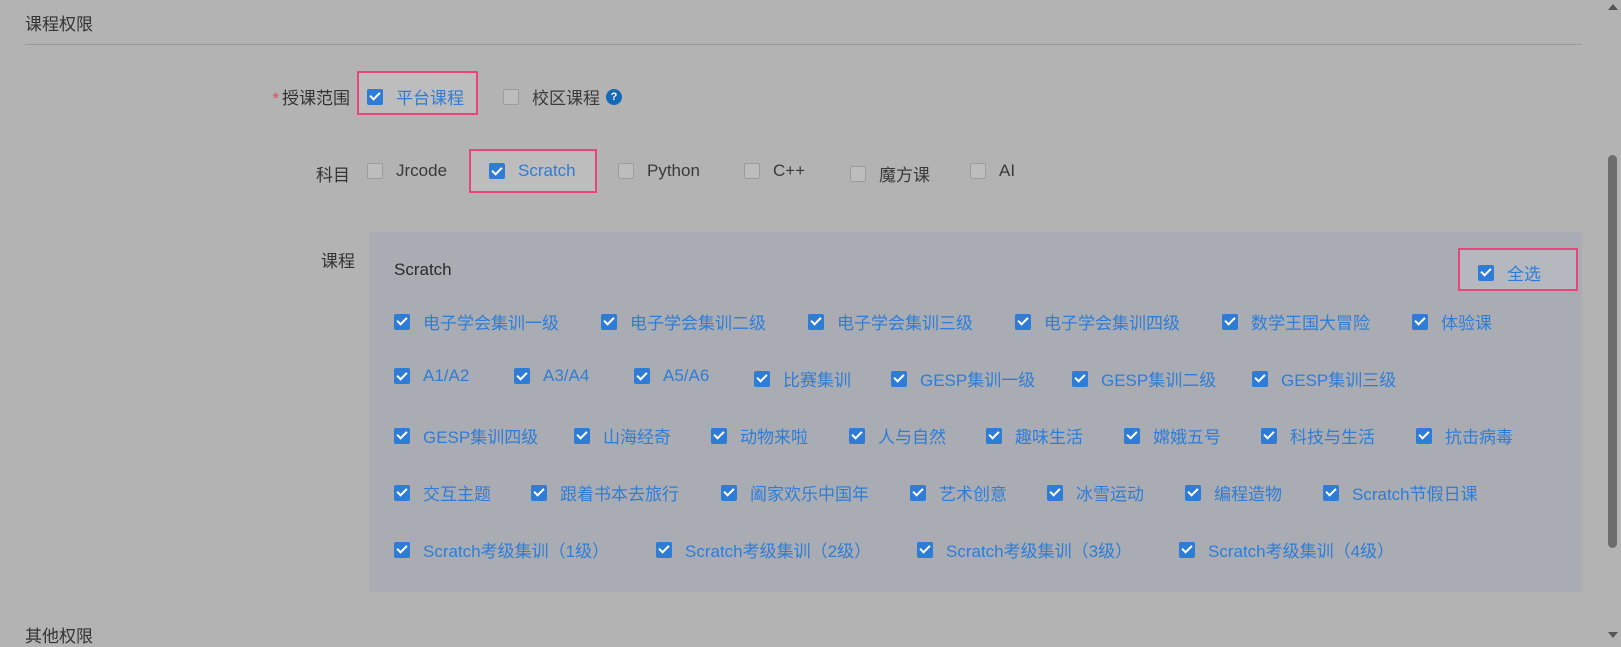  What do you see at coordinates (316, 98) in the screenshot?
I see `scope-label-text: 授课范围` at bounding box center [316, 98].